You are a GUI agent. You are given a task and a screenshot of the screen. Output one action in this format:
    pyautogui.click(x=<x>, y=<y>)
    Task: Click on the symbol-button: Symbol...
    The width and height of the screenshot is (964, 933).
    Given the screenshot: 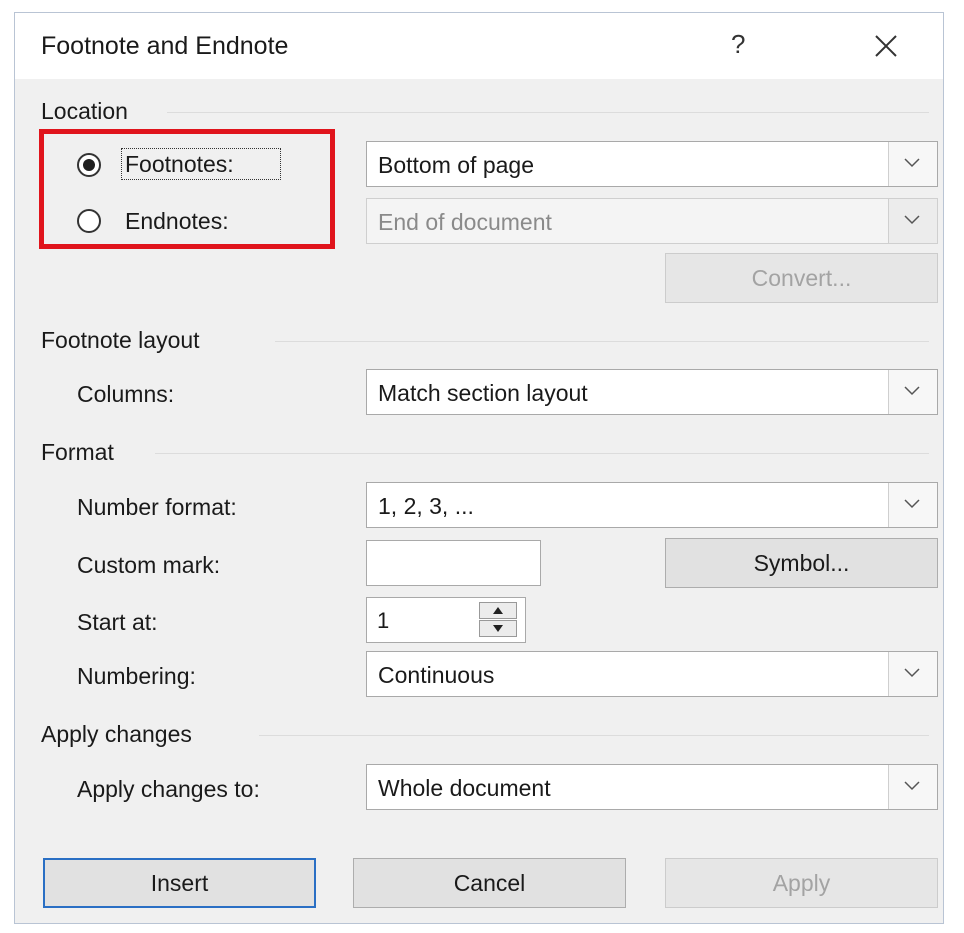 What is the action you would take?
    pyautogui.click(x=801, y=563)
    